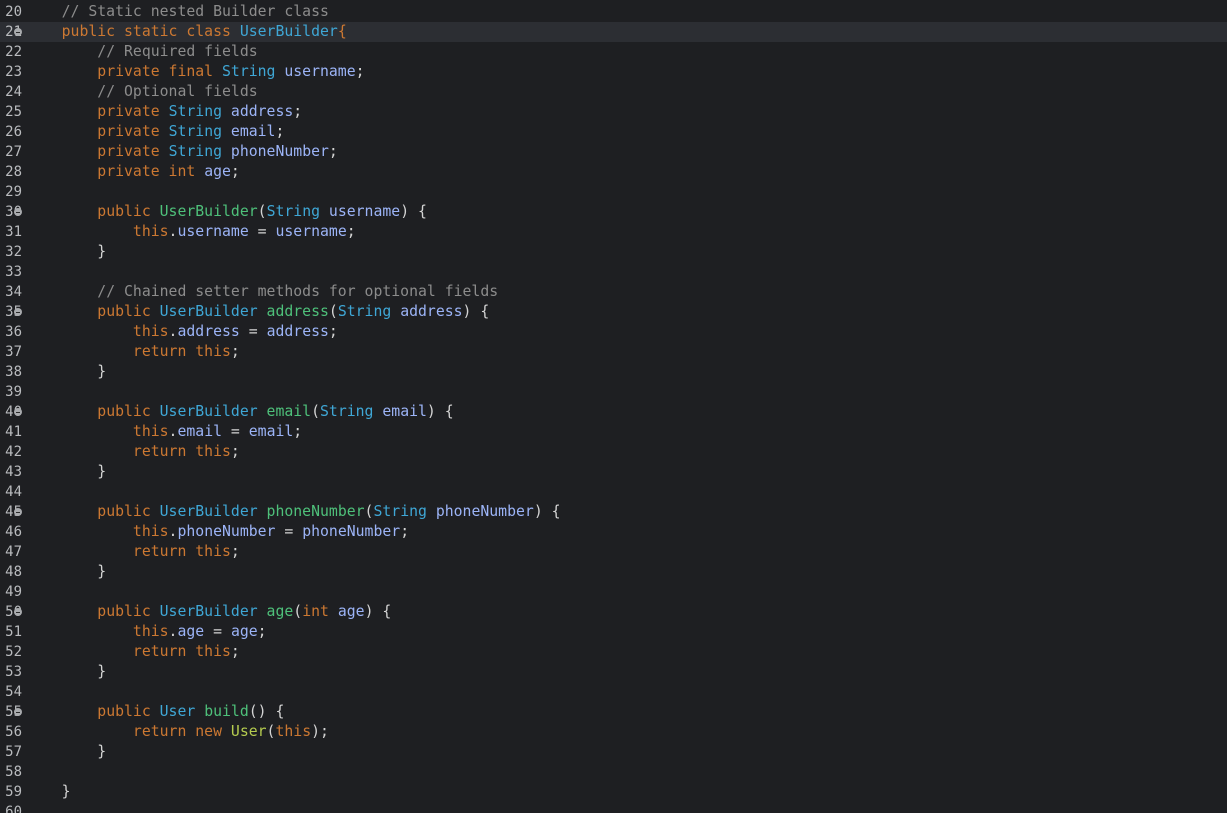 Image resolution: width=1227 pixels, height=813 pixels. I want to click on code-line: 30 public UserBuilder(String username) {, so click(613, 212).